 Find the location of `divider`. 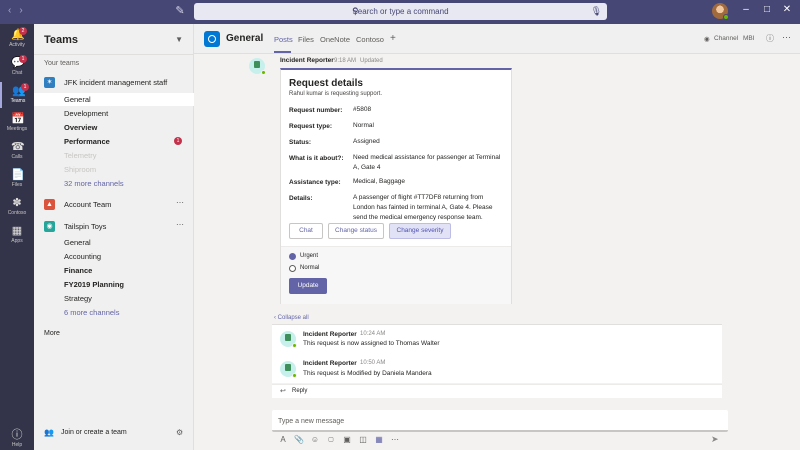

divider is located at coordinates (114, 54).